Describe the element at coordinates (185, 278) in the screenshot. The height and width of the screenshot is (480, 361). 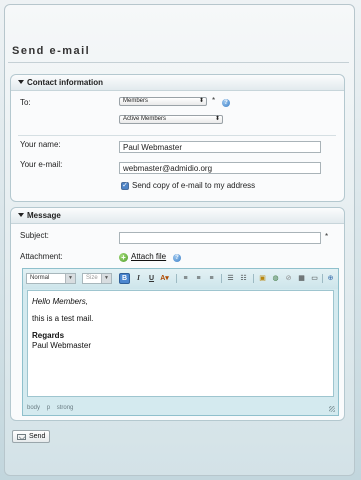
I see `align-left-icon: ≡` at that location.